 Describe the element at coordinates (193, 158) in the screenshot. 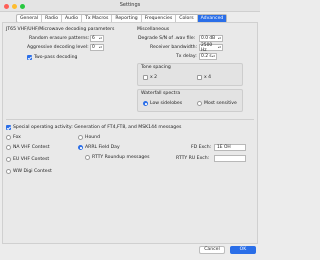

I see `rtty-ru-exch-label: RTTY RU Exch:` at that location.